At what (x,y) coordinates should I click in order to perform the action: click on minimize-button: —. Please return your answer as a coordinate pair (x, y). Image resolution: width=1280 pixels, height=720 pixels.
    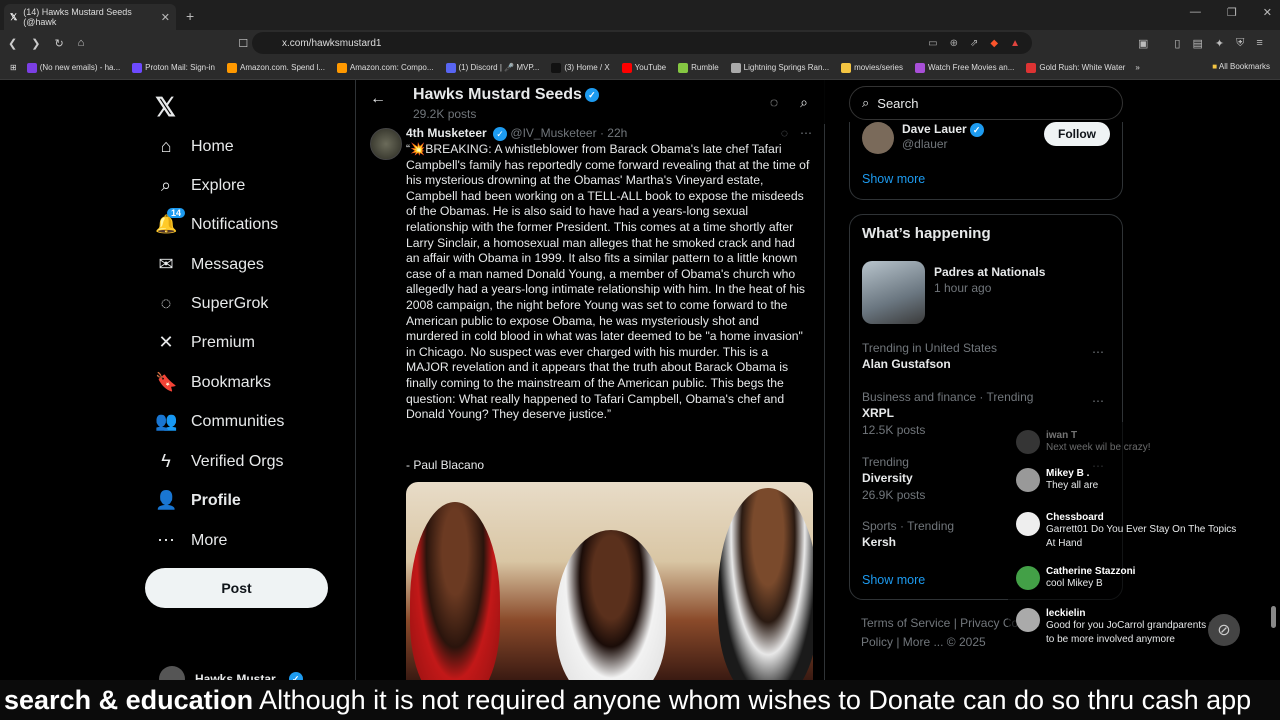
    Looking at the image, I should click on (1195, 12).